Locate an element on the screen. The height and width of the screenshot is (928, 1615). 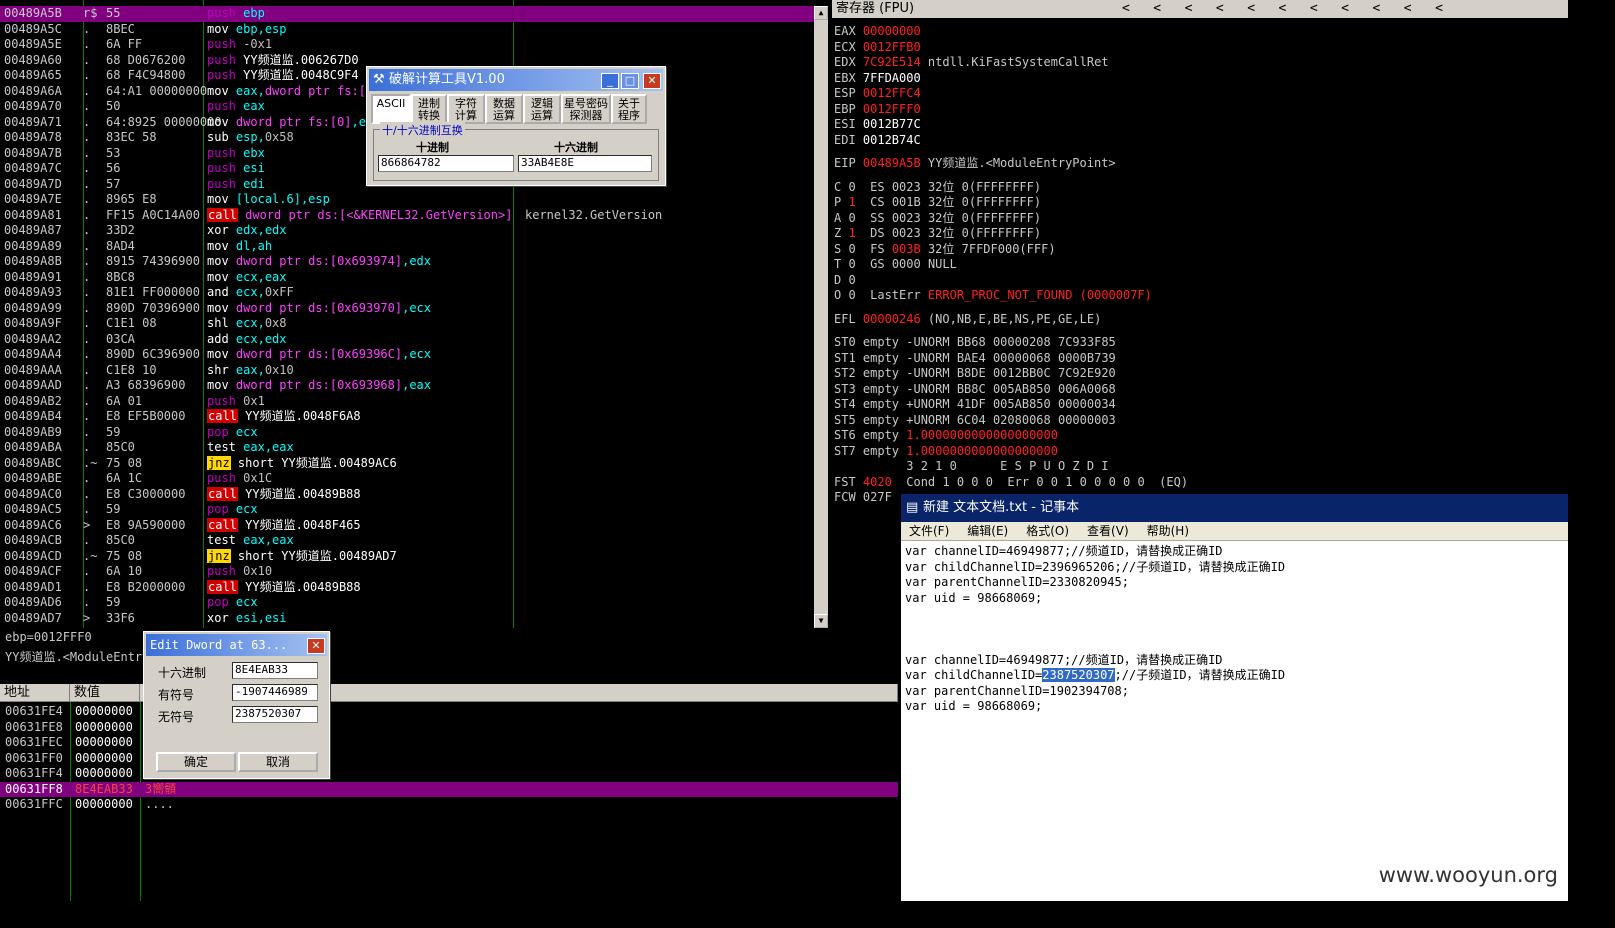
minimize-button: _ is located at coordinates (610, 81).